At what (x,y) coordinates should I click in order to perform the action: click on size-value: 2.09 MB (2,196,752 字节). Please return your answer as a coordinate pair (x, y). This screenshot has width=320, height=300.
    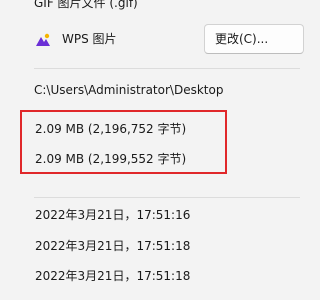
    Looking at the image, I should click on (111, 129).